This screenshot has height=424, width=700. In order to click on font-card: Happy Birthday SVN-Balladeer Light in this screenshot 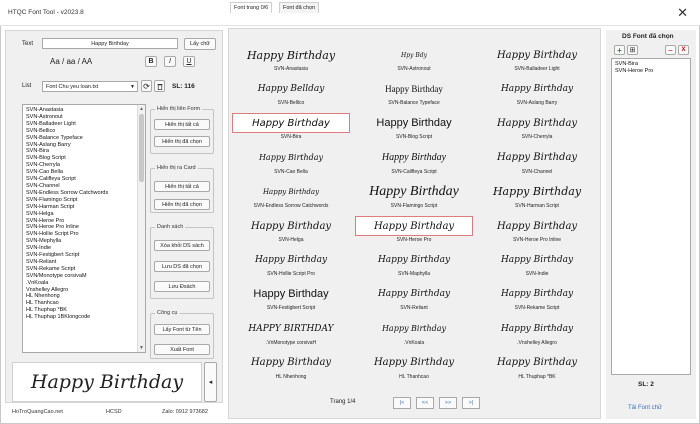, I will do `click(537, 60)`.